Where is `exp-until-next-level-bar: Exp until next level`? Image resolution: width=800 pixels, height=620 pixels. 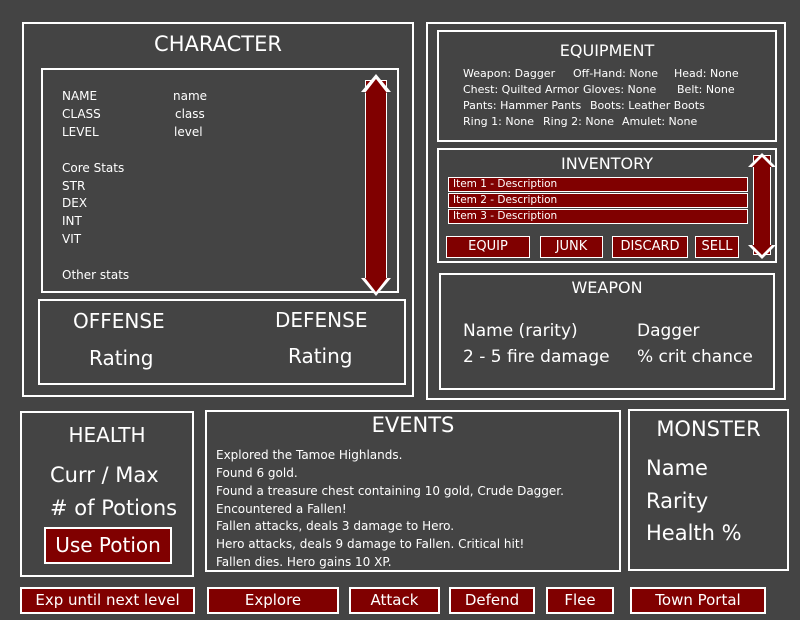
exp-until-next-level-bar: Exp until next level is located at coordinates (107, 600).